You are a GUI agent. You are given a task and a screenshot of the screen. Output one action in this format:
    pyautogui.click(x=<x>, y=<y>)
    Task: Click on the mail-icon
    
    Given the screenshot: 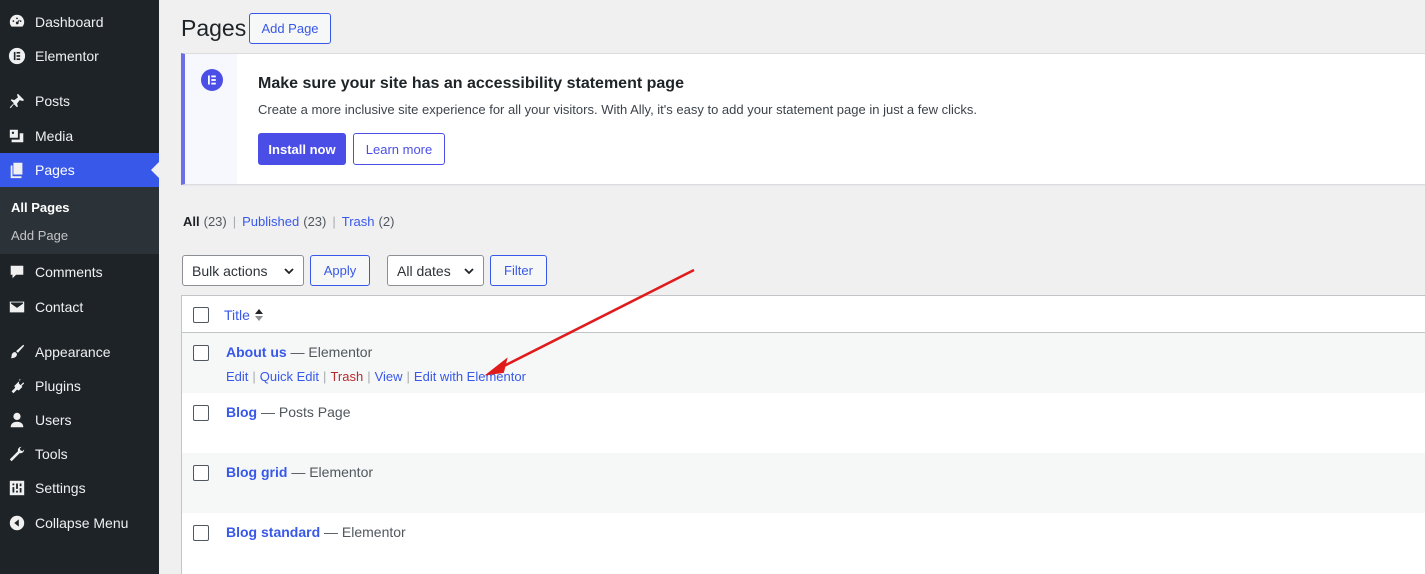 What is the action you would take?
    pyautogui.click(x=17, y=307)
    